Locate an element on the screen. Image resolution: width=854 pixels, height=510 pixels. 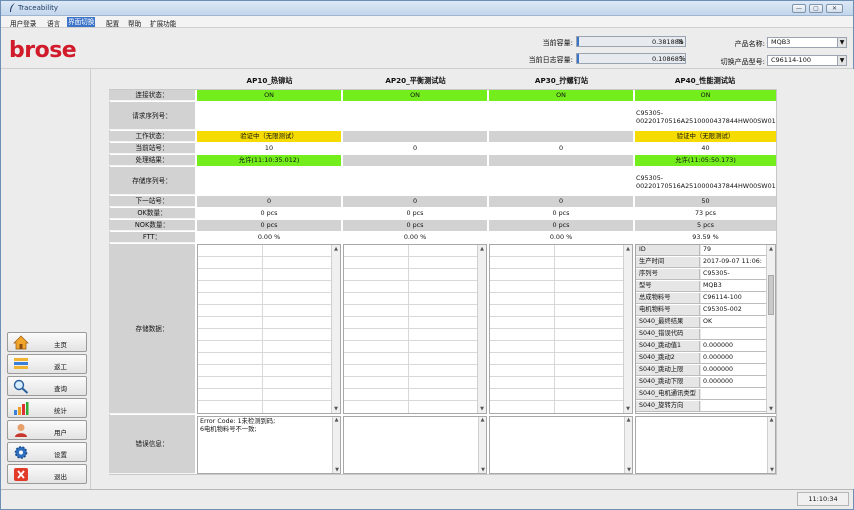
data-row: 序列号 C95305- is located at coordinates (702, 274).